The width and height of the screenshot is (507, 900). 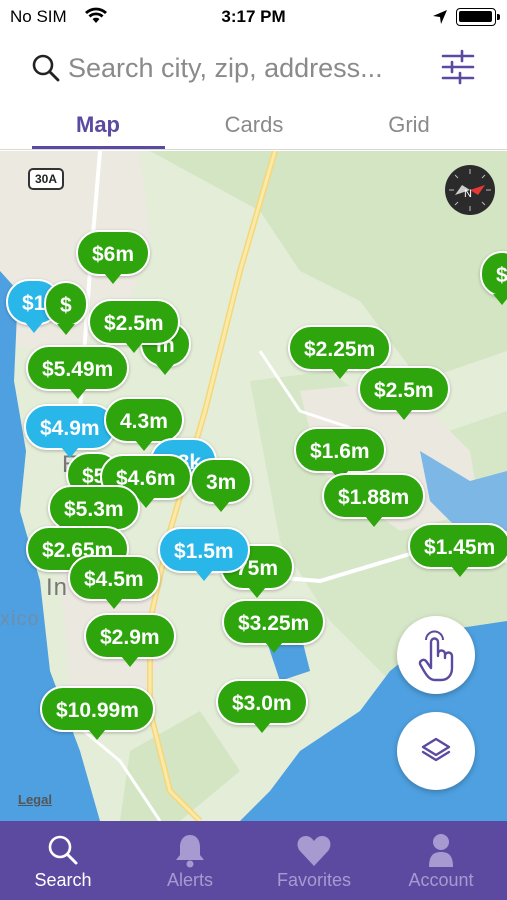 I want to click on price-pin: $3.0m, so click(x=262, y=706).